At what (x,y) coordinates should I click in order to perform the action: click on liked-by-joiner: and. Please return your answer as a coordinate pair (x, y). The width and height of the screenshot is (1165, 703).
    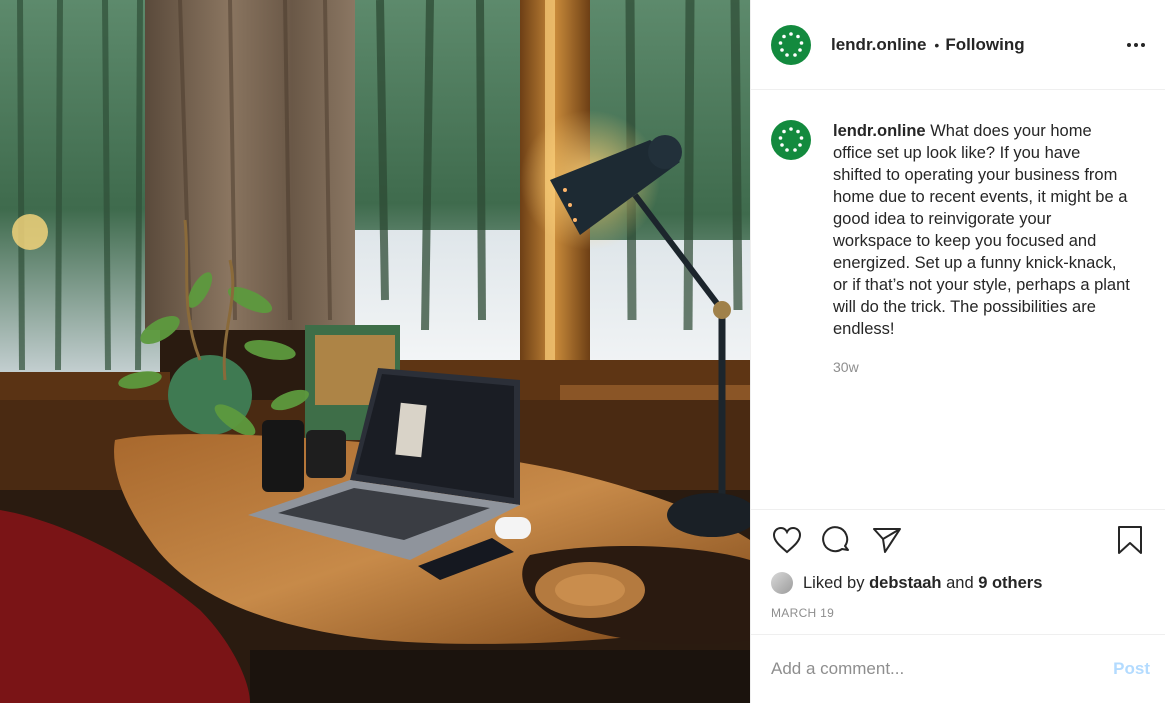
    Looking at the image, I should click on (960, 582).